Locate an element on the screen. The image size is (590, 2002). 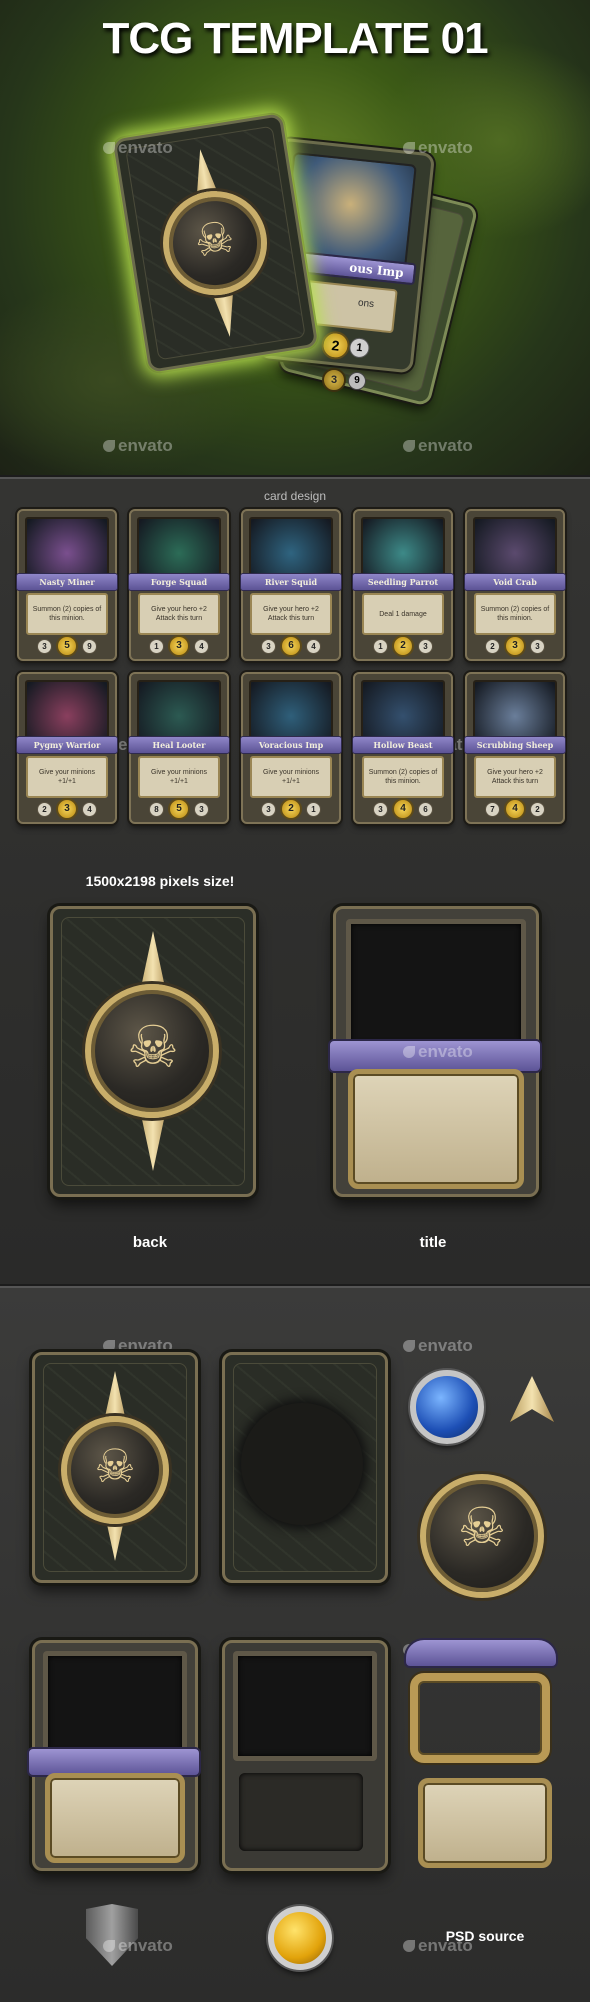
gold-spike-icon is located at coordinates (532, 1399).